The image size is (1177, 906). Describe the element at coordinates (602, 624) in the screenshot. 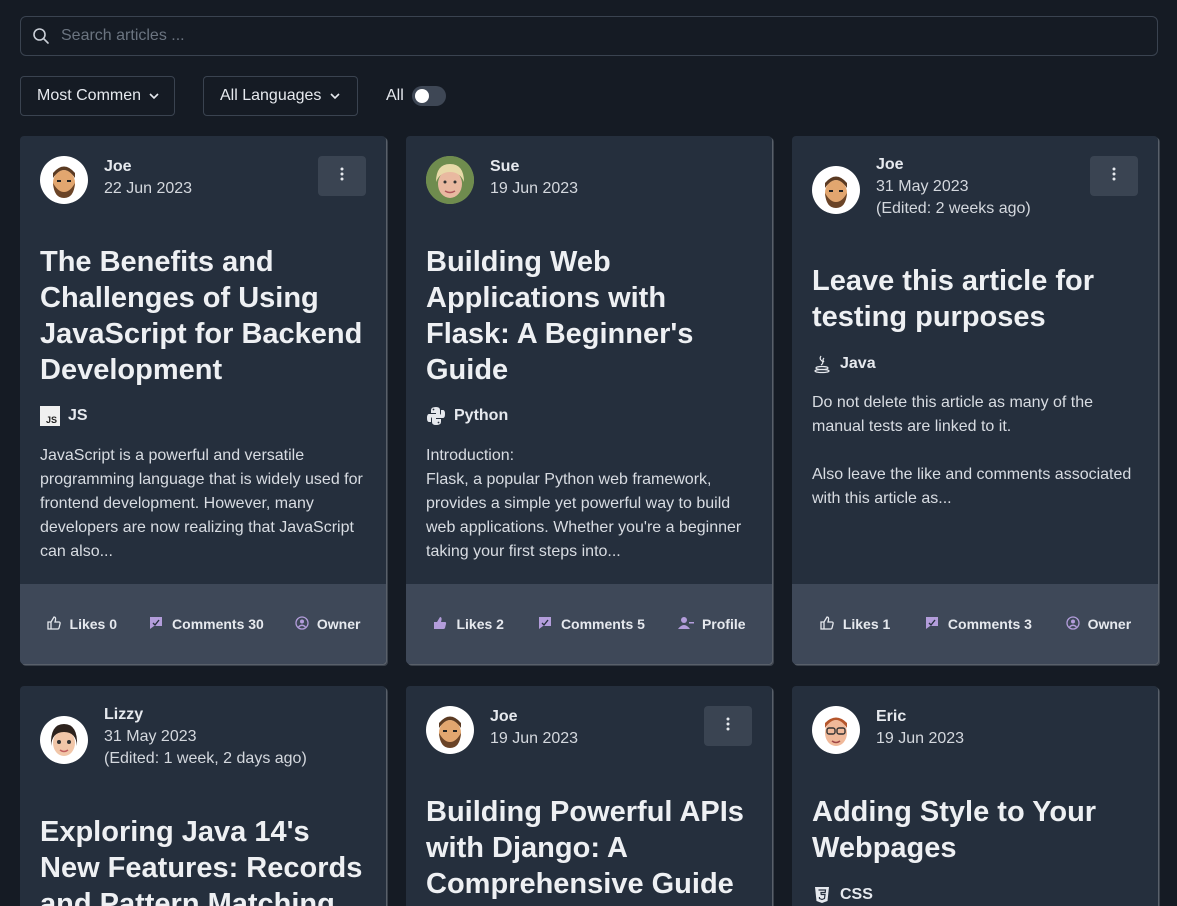

I see `comments-count: Comments 5` at that location.